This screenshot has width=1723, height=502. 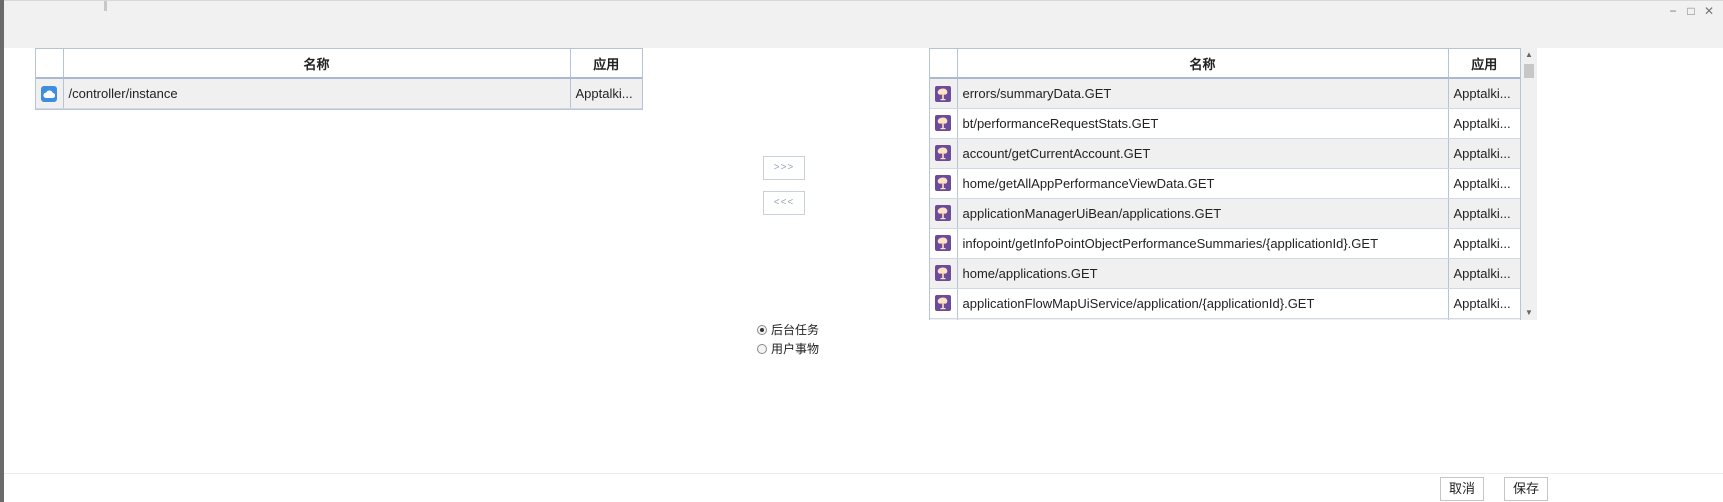 I want to click on minimize-icon: −, so click(x=1673, y=11).